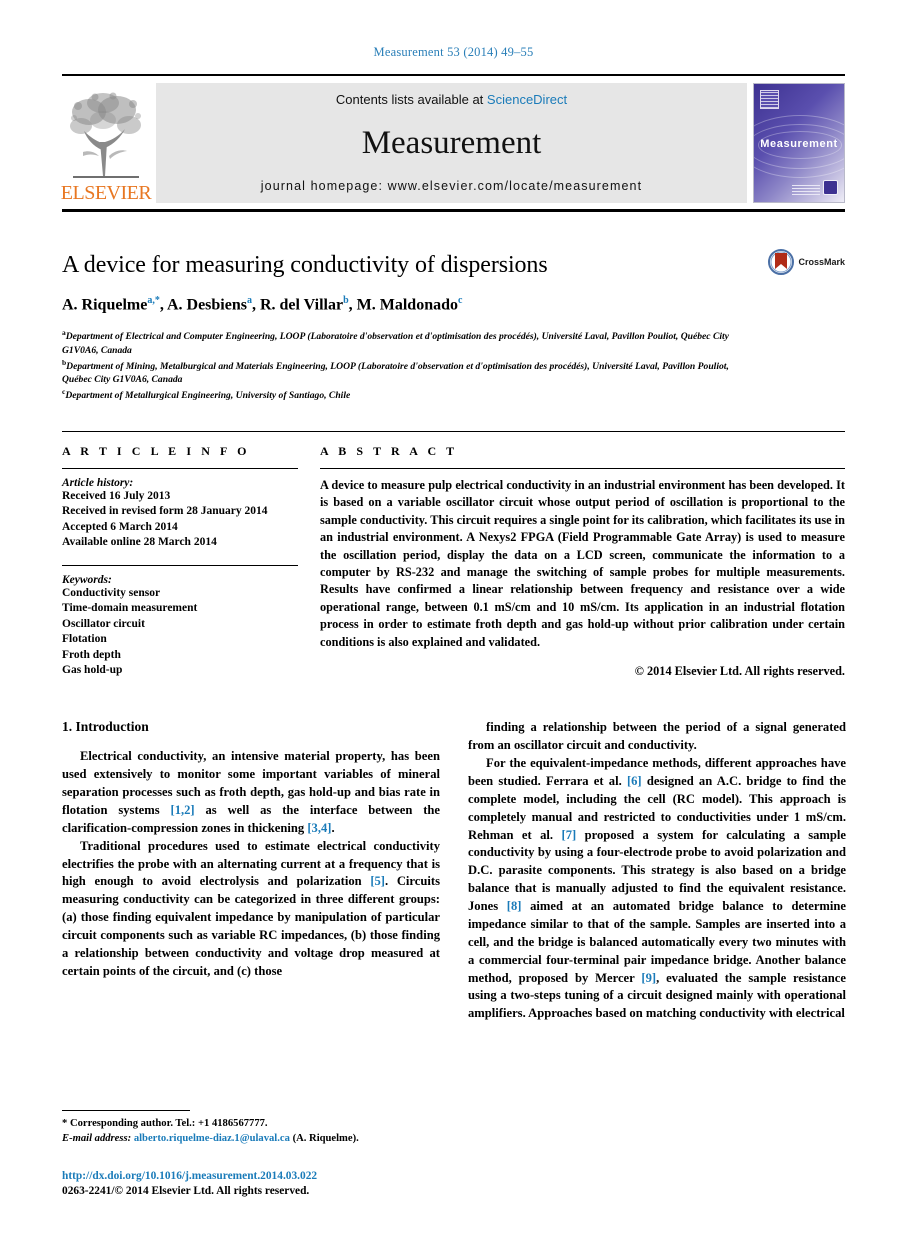 Image resolution: width=907 pixels, height=1238 pixels. What do you see at coordinates (98, 482) in the screenshot?
I see `article-history-label: Article history:` at bounding box center [98, 482].